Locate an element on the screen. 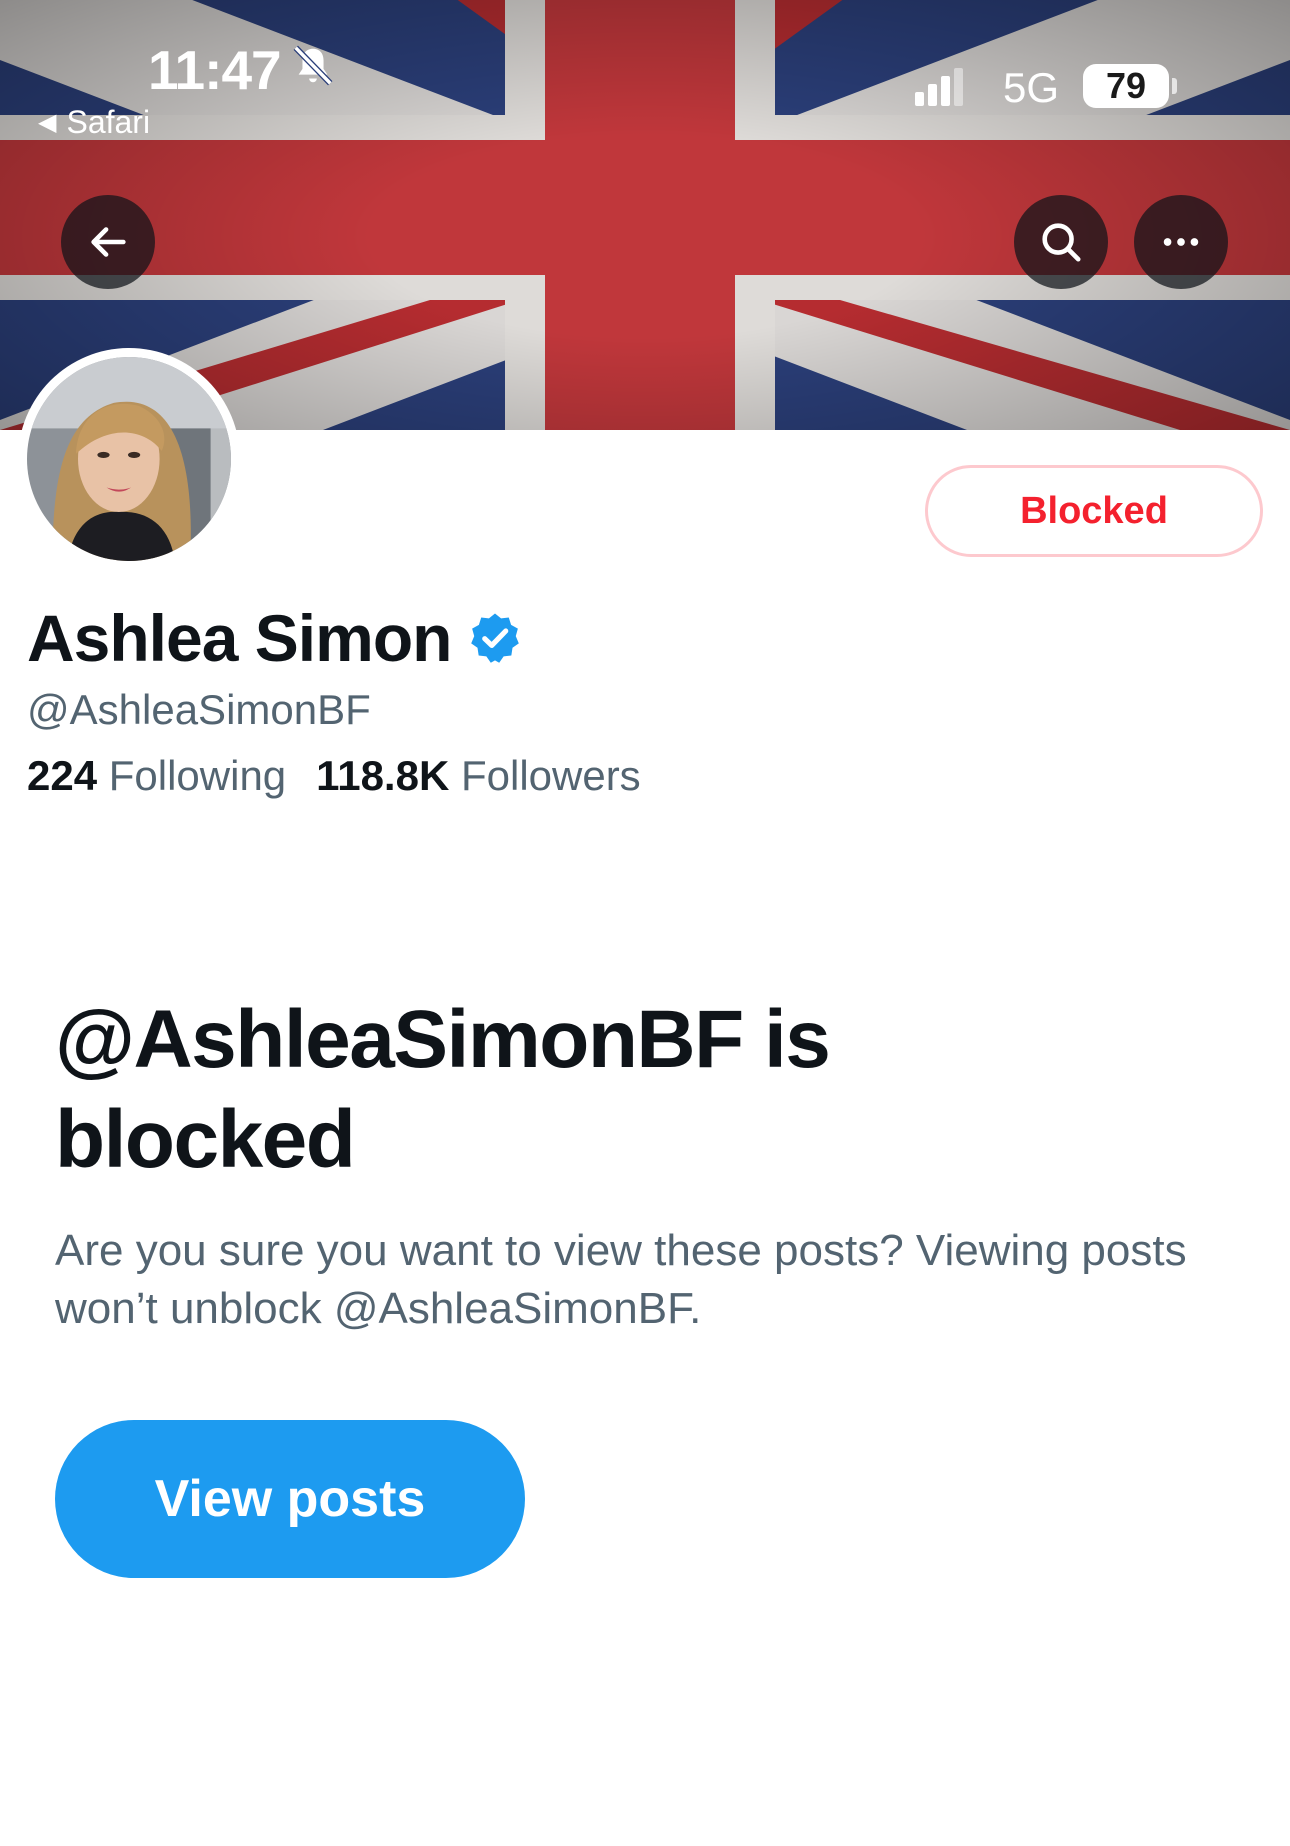  status-time: 11:47 is located at coordinates (215, 70).